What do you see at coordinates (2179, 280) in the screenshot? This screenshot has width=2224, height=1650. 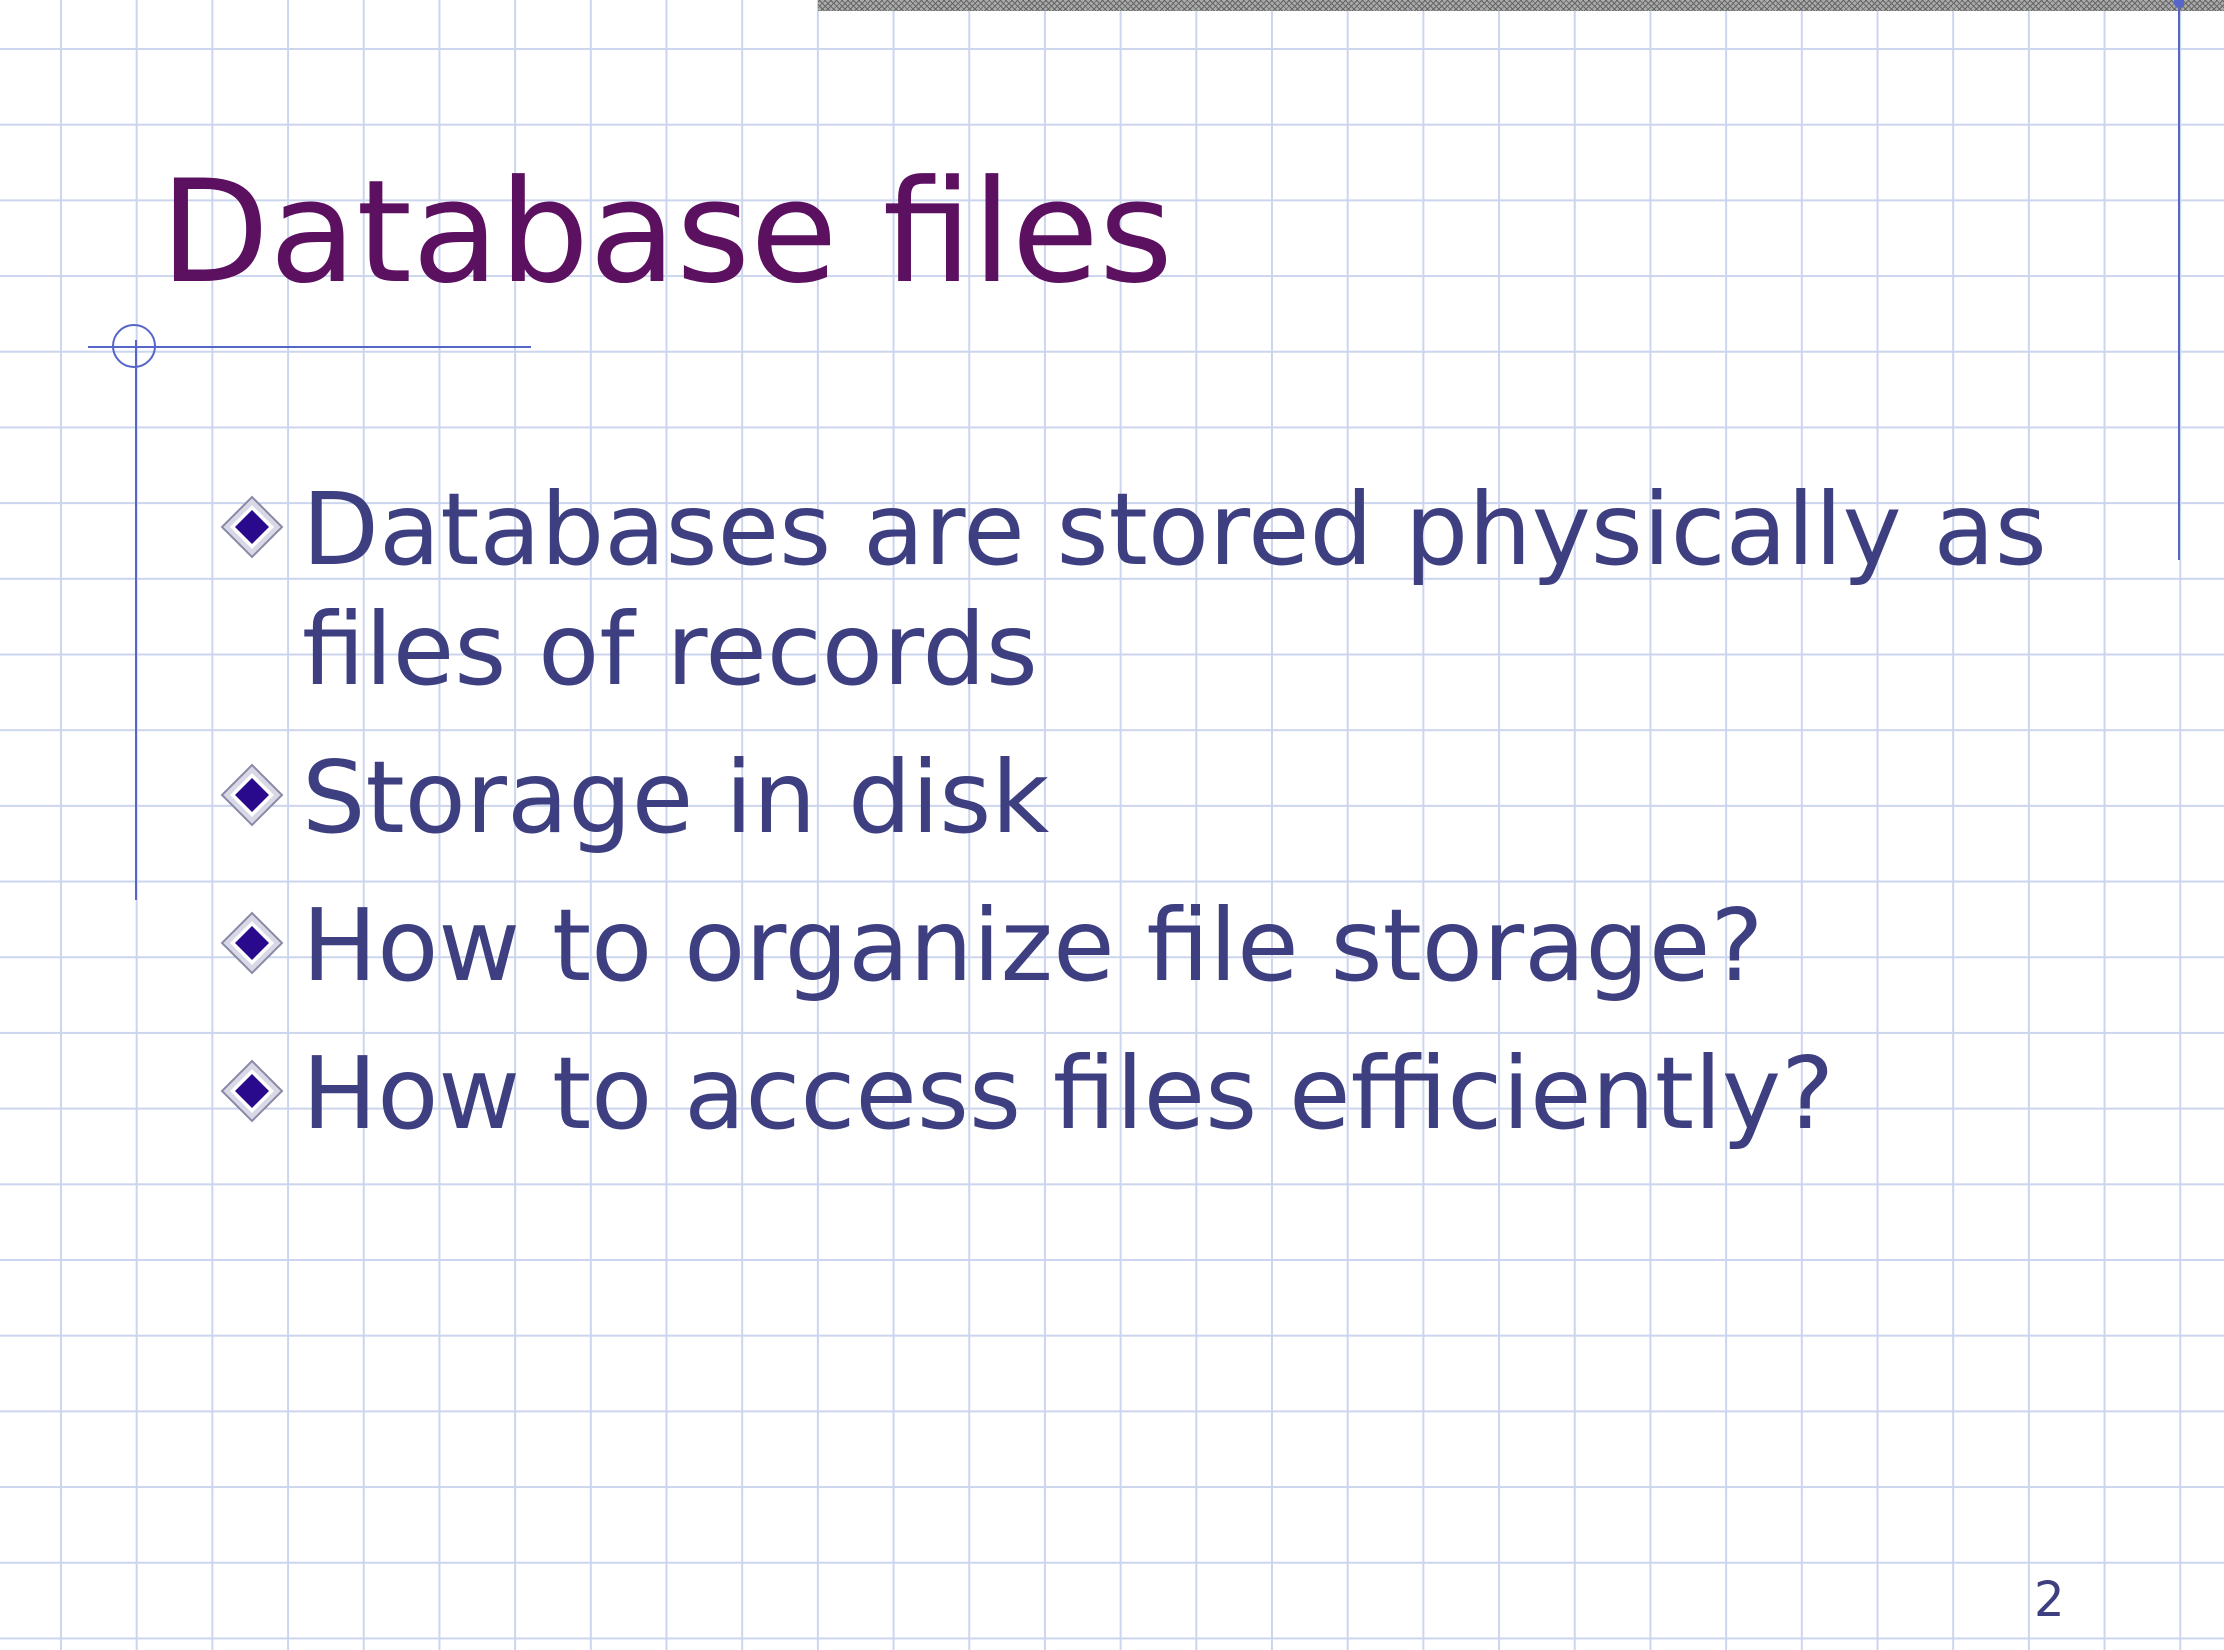 I see `right-vertical-rule` at bounding box center [2179, 280].